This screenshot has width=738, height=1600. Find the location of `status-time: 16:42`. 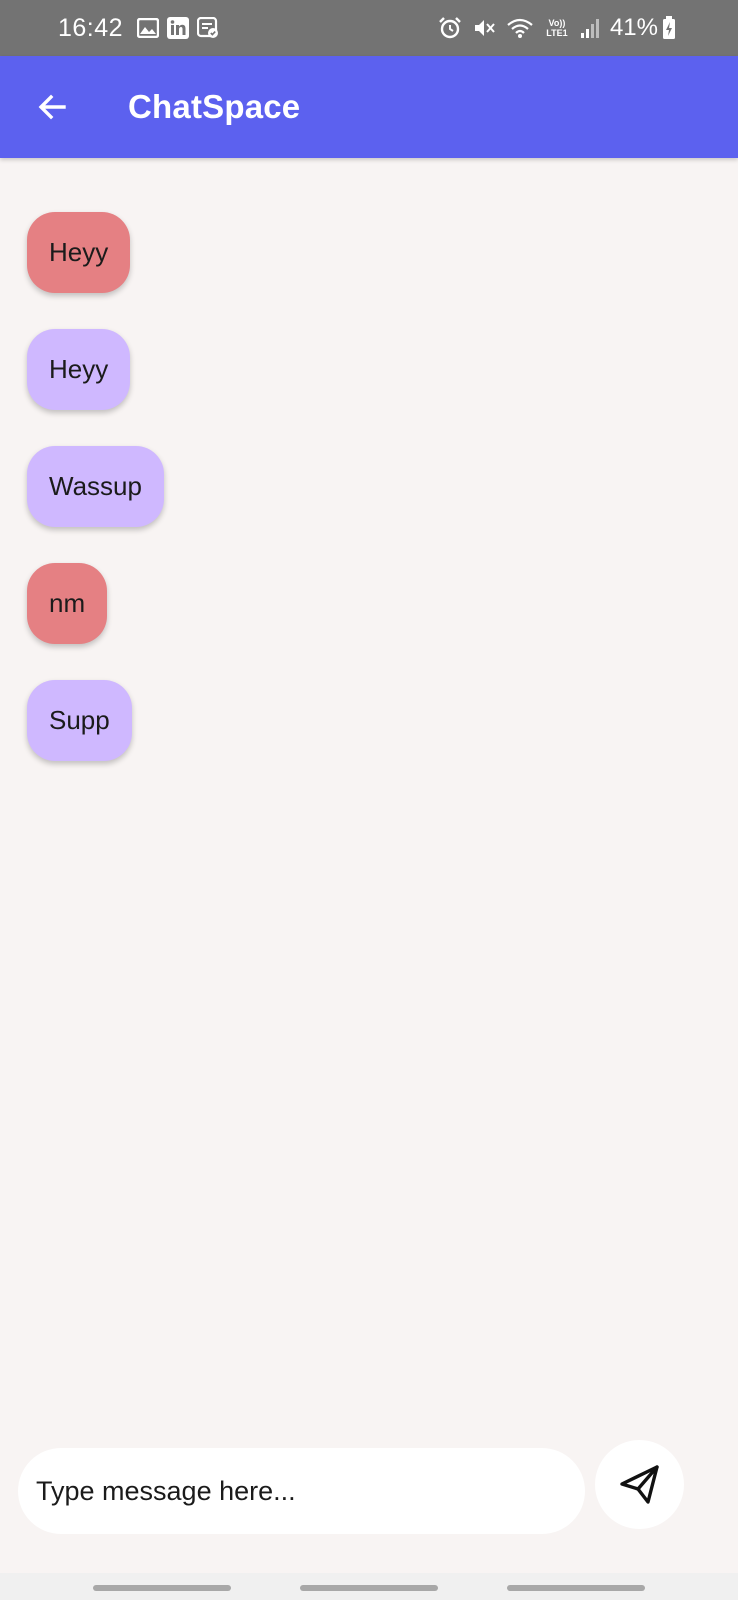

status-time: 16:42 is located at coordinates (91, 27).